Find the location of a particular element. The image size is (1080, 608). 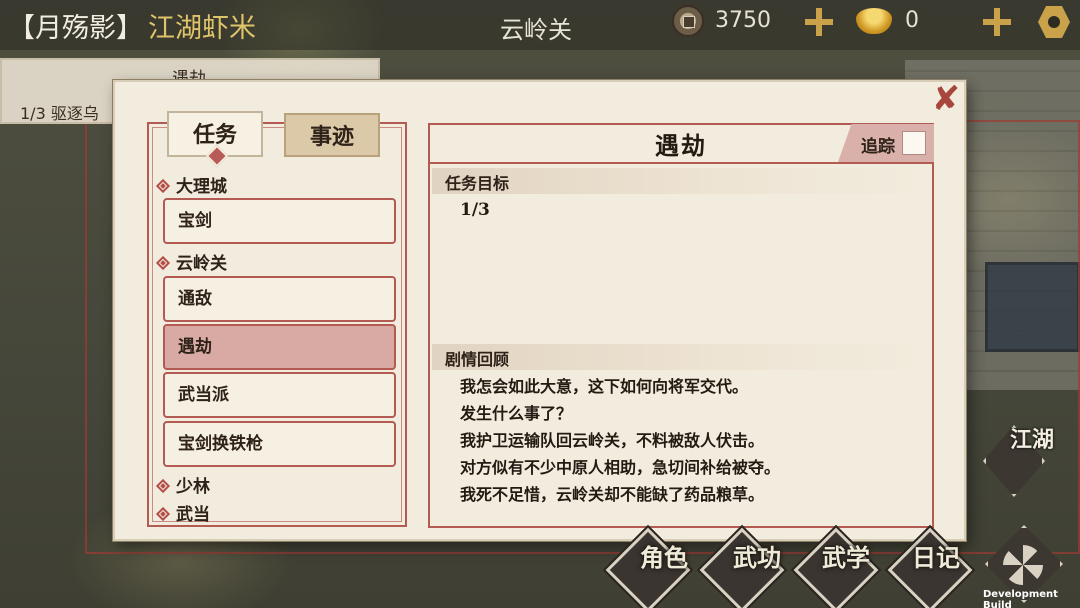

objective-header: 任务目标 is located at coordinates (477, 183).